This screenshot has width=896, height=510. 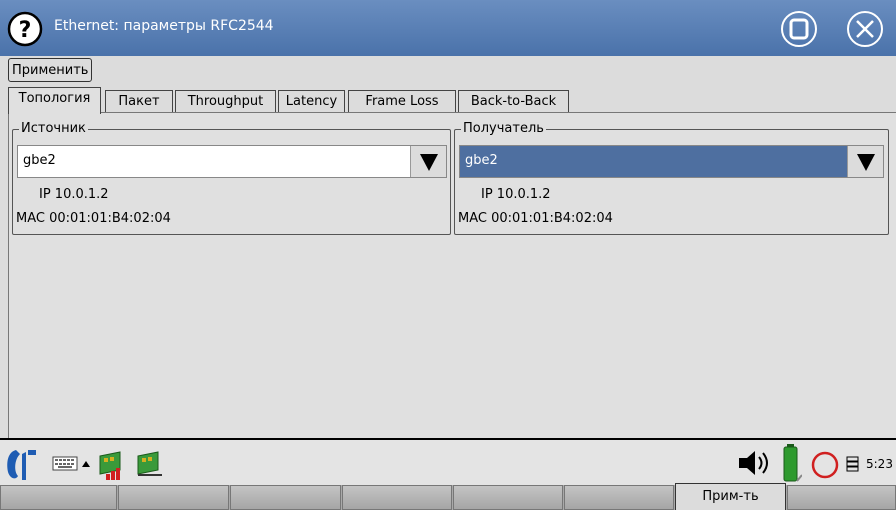 What do you see at coordinates (503, 128) in the screenshot?
I see `destination-legend: Получатель` at bounding box center [503, 128].